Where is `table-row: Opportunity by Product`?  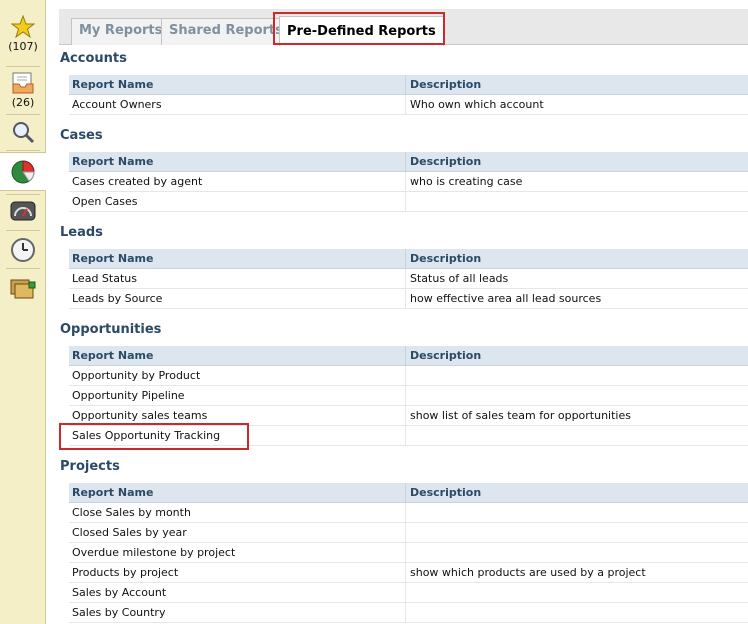 table-row: Opportunity by Product is located at coordinates (408, 376).